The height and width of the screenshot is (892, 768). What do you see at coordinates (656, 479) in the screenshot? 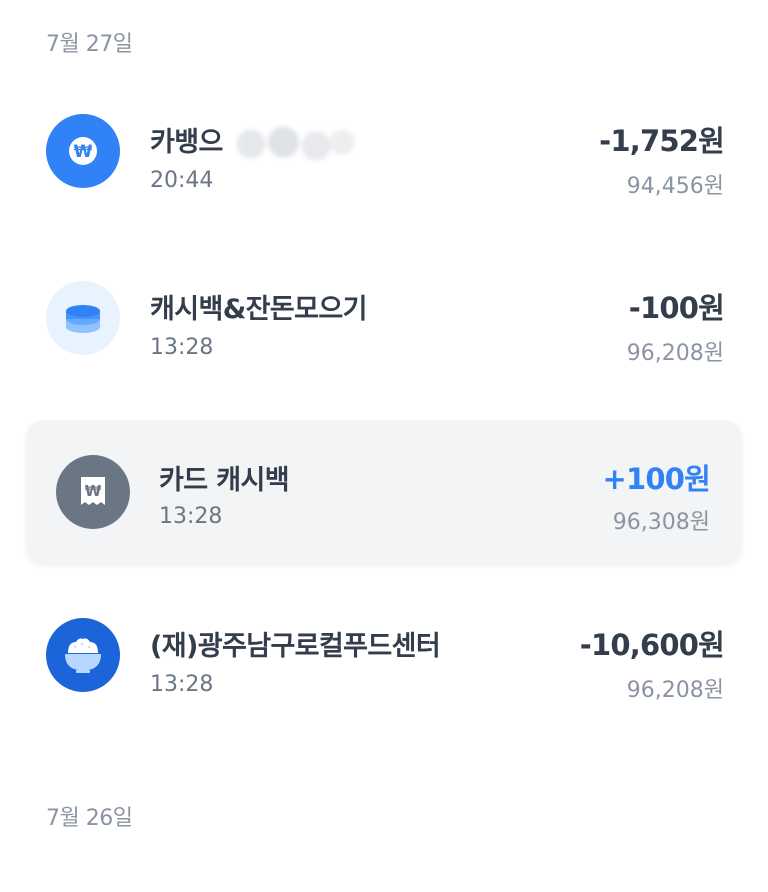
I see `transaction-amount: +100원` at bounding box center [656, 479].